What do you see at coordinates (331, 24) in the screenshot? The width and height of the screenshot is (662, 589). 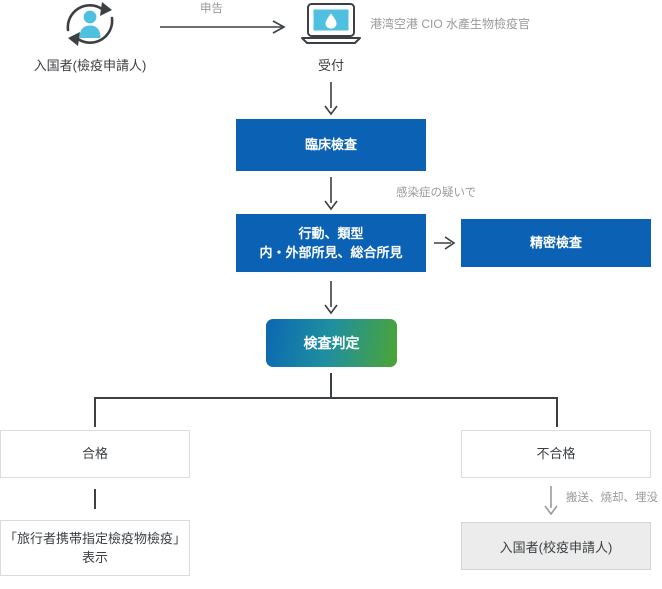 I see `laptop-droplet-icon` at bounding box center [331, 24].